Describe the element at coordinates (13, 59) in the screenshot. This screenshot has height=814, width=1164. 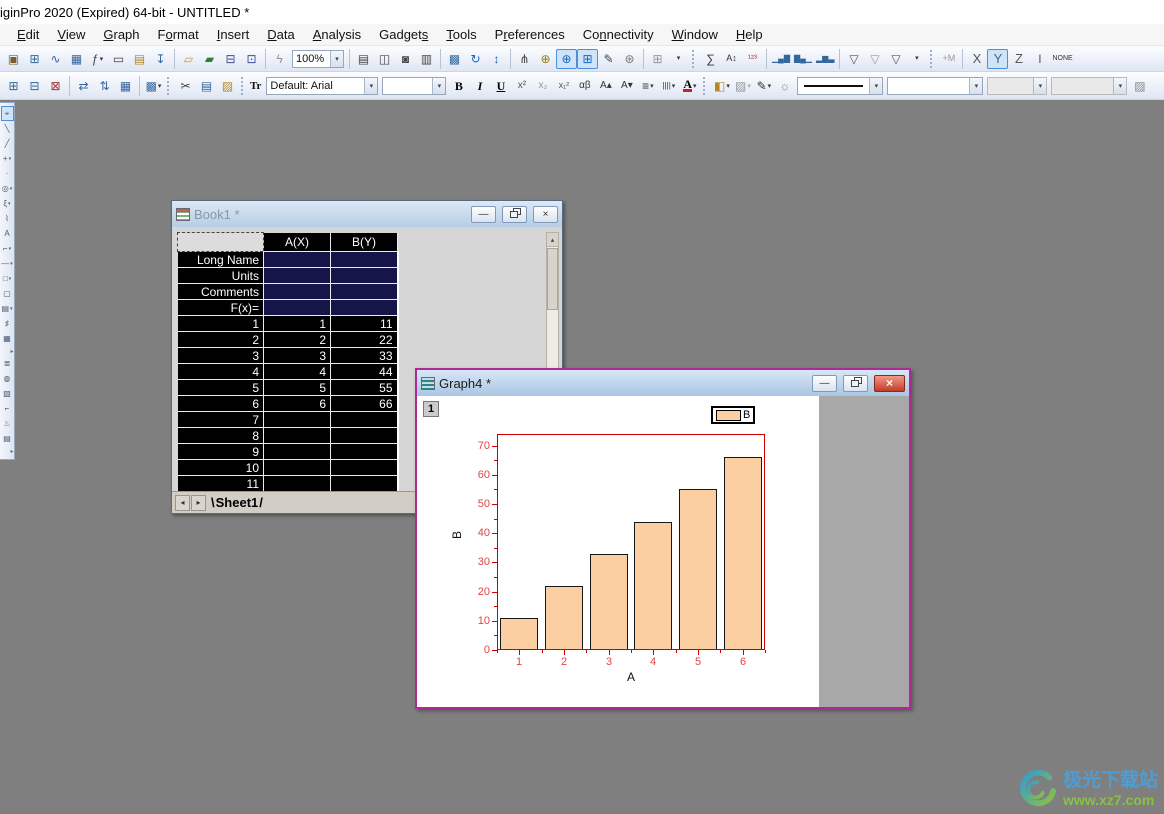
I see `new-project-button: ▣` at that location.